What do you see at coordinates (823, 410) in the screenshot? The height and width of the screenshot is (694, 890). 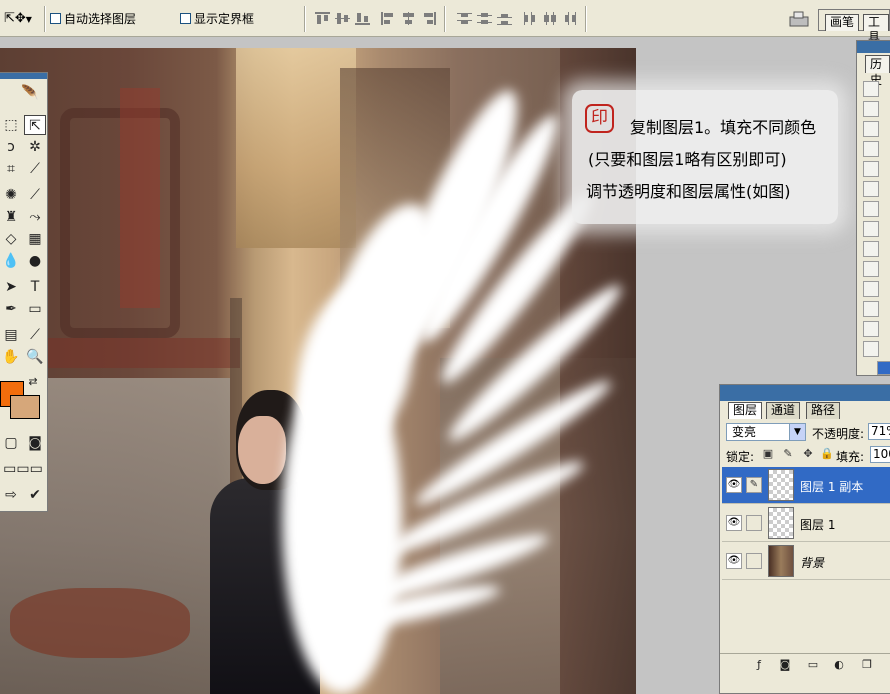 I see `tab-paths: 路径` at bounding box center [823, 410].